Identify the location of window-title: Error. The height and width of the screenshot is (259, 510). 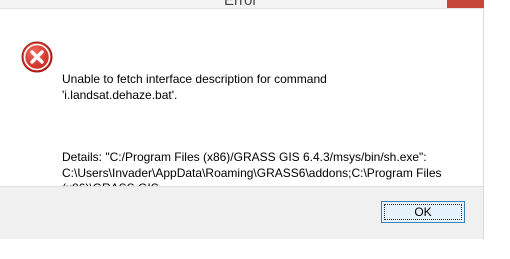
(241, 4).